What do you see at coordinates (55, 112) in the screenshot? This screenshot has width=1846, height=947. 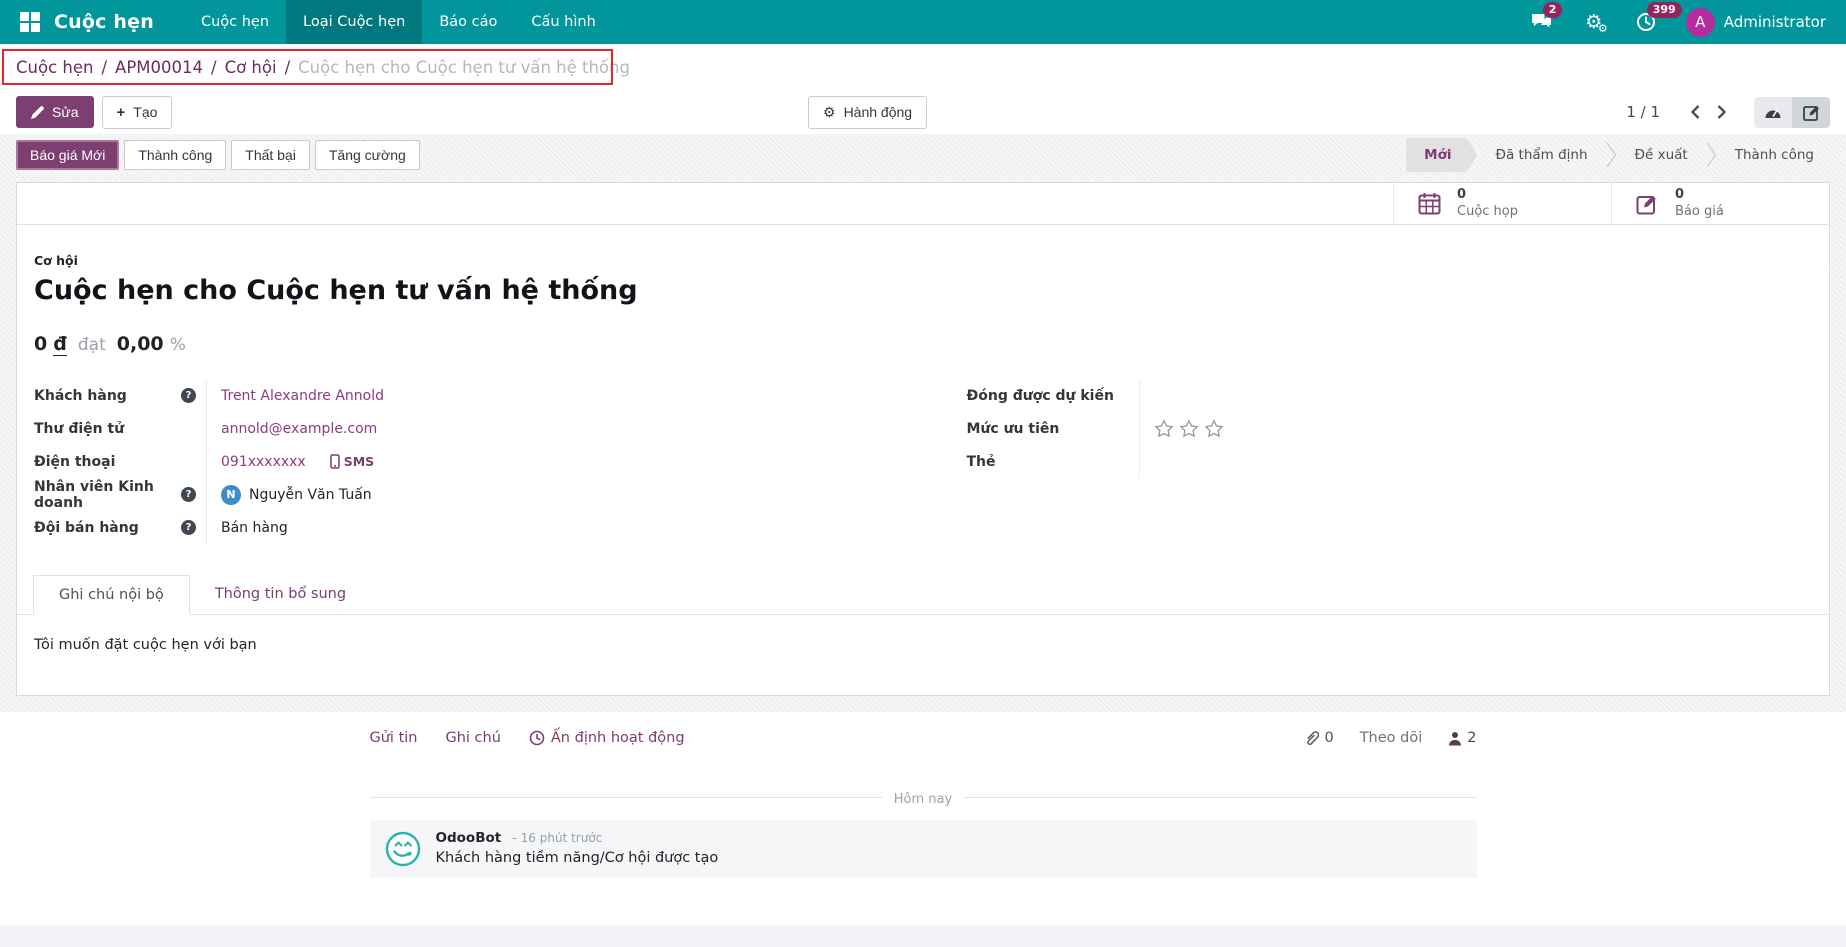 I see `edit-button: Sửa` at bounding box center [55, 112].